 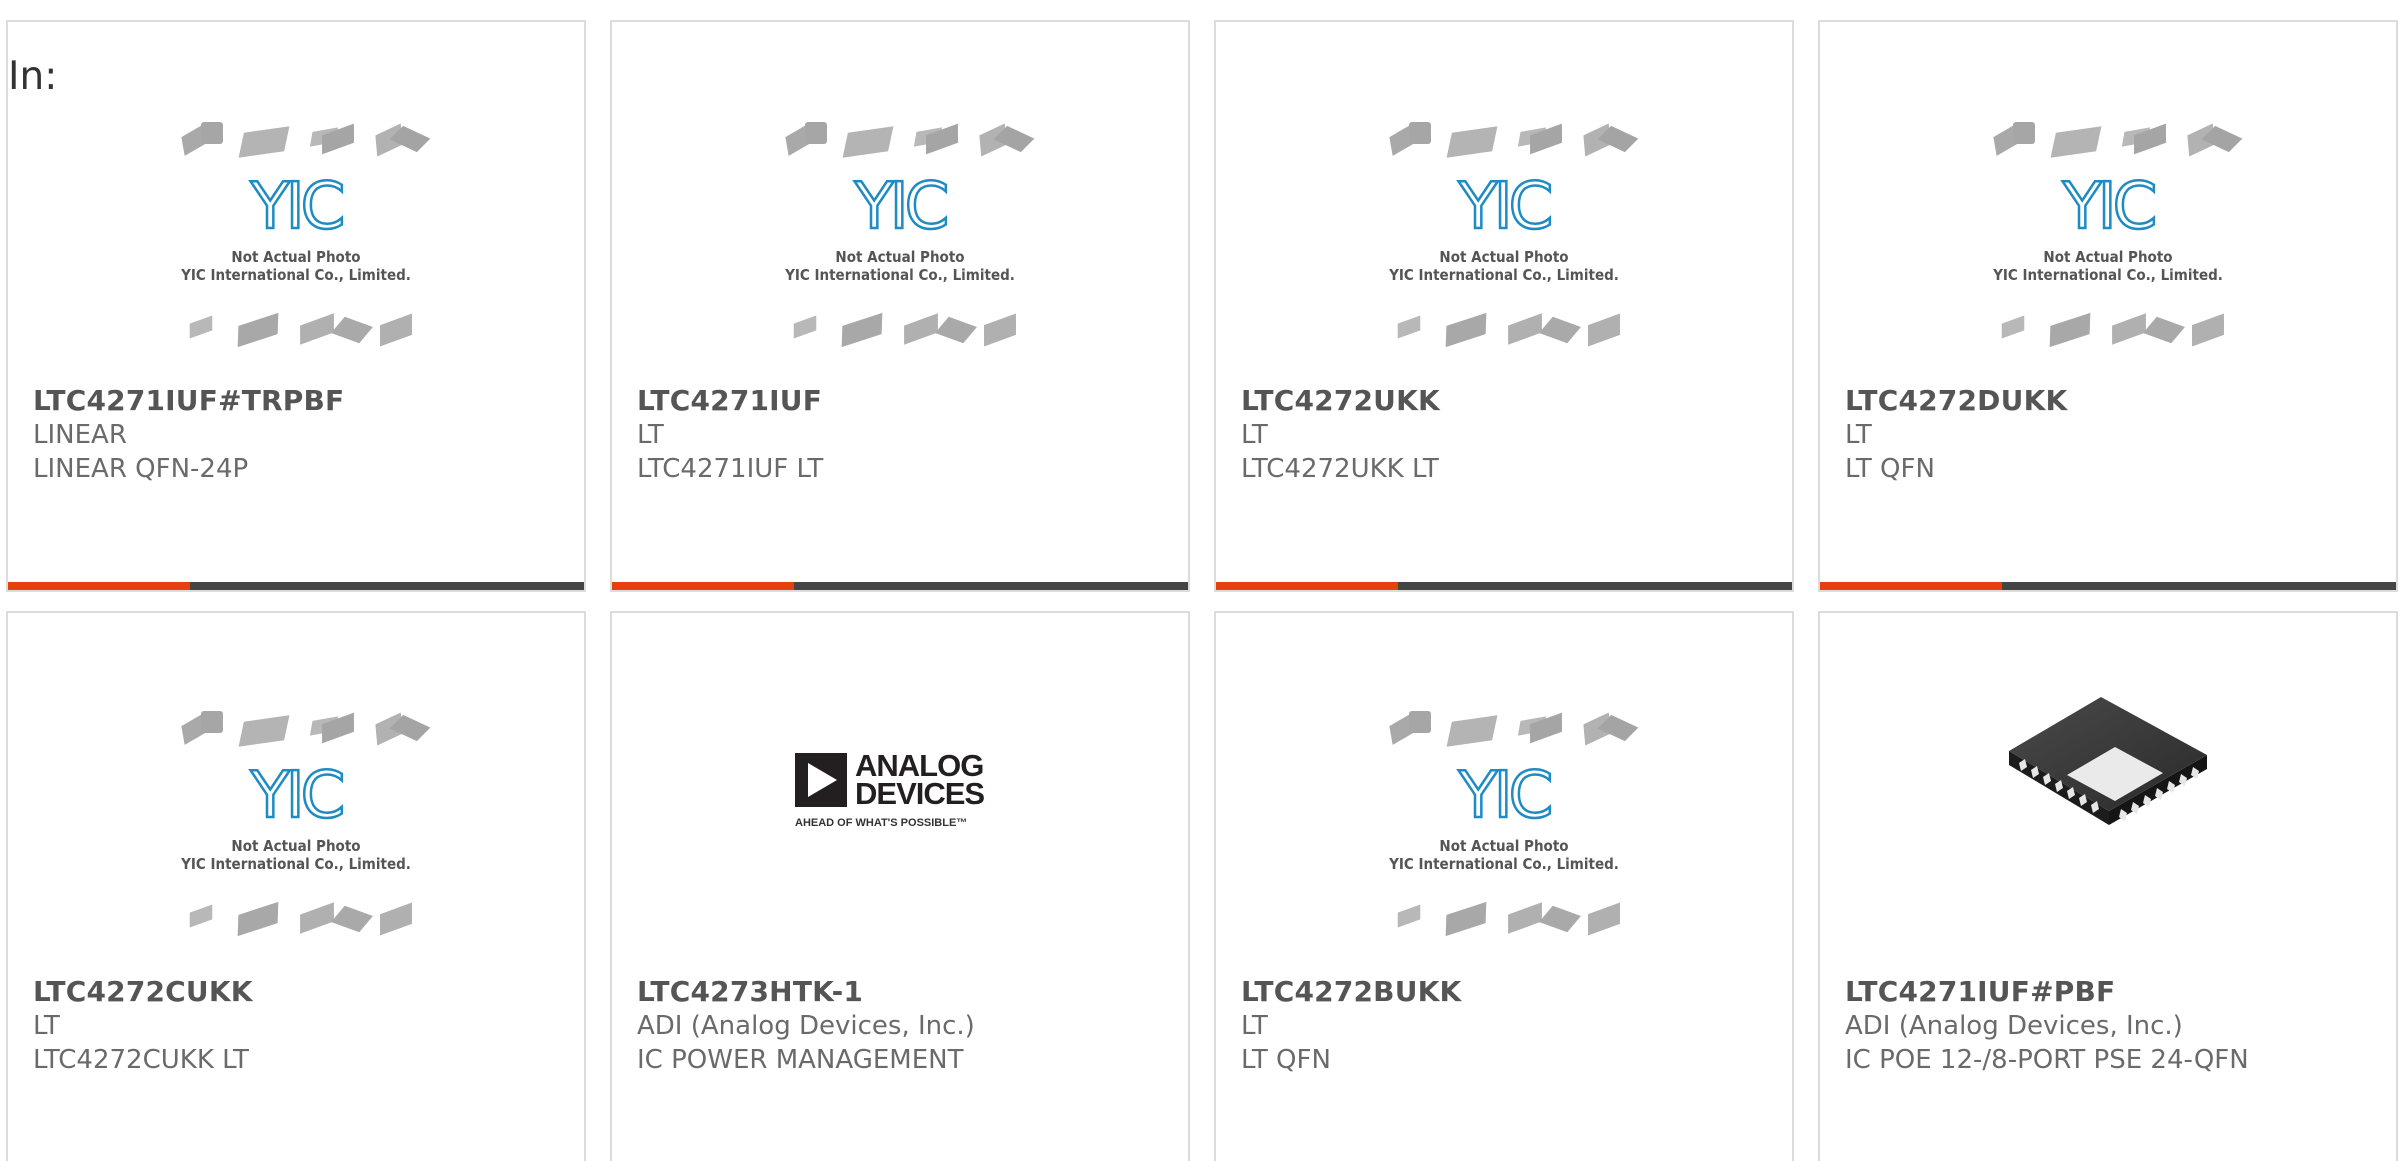 What do you see at coordinates (1980, 991) in the screenshot?
I see `part-number: LTC4271IUF#PBF` at bounding box center [1980, 991].